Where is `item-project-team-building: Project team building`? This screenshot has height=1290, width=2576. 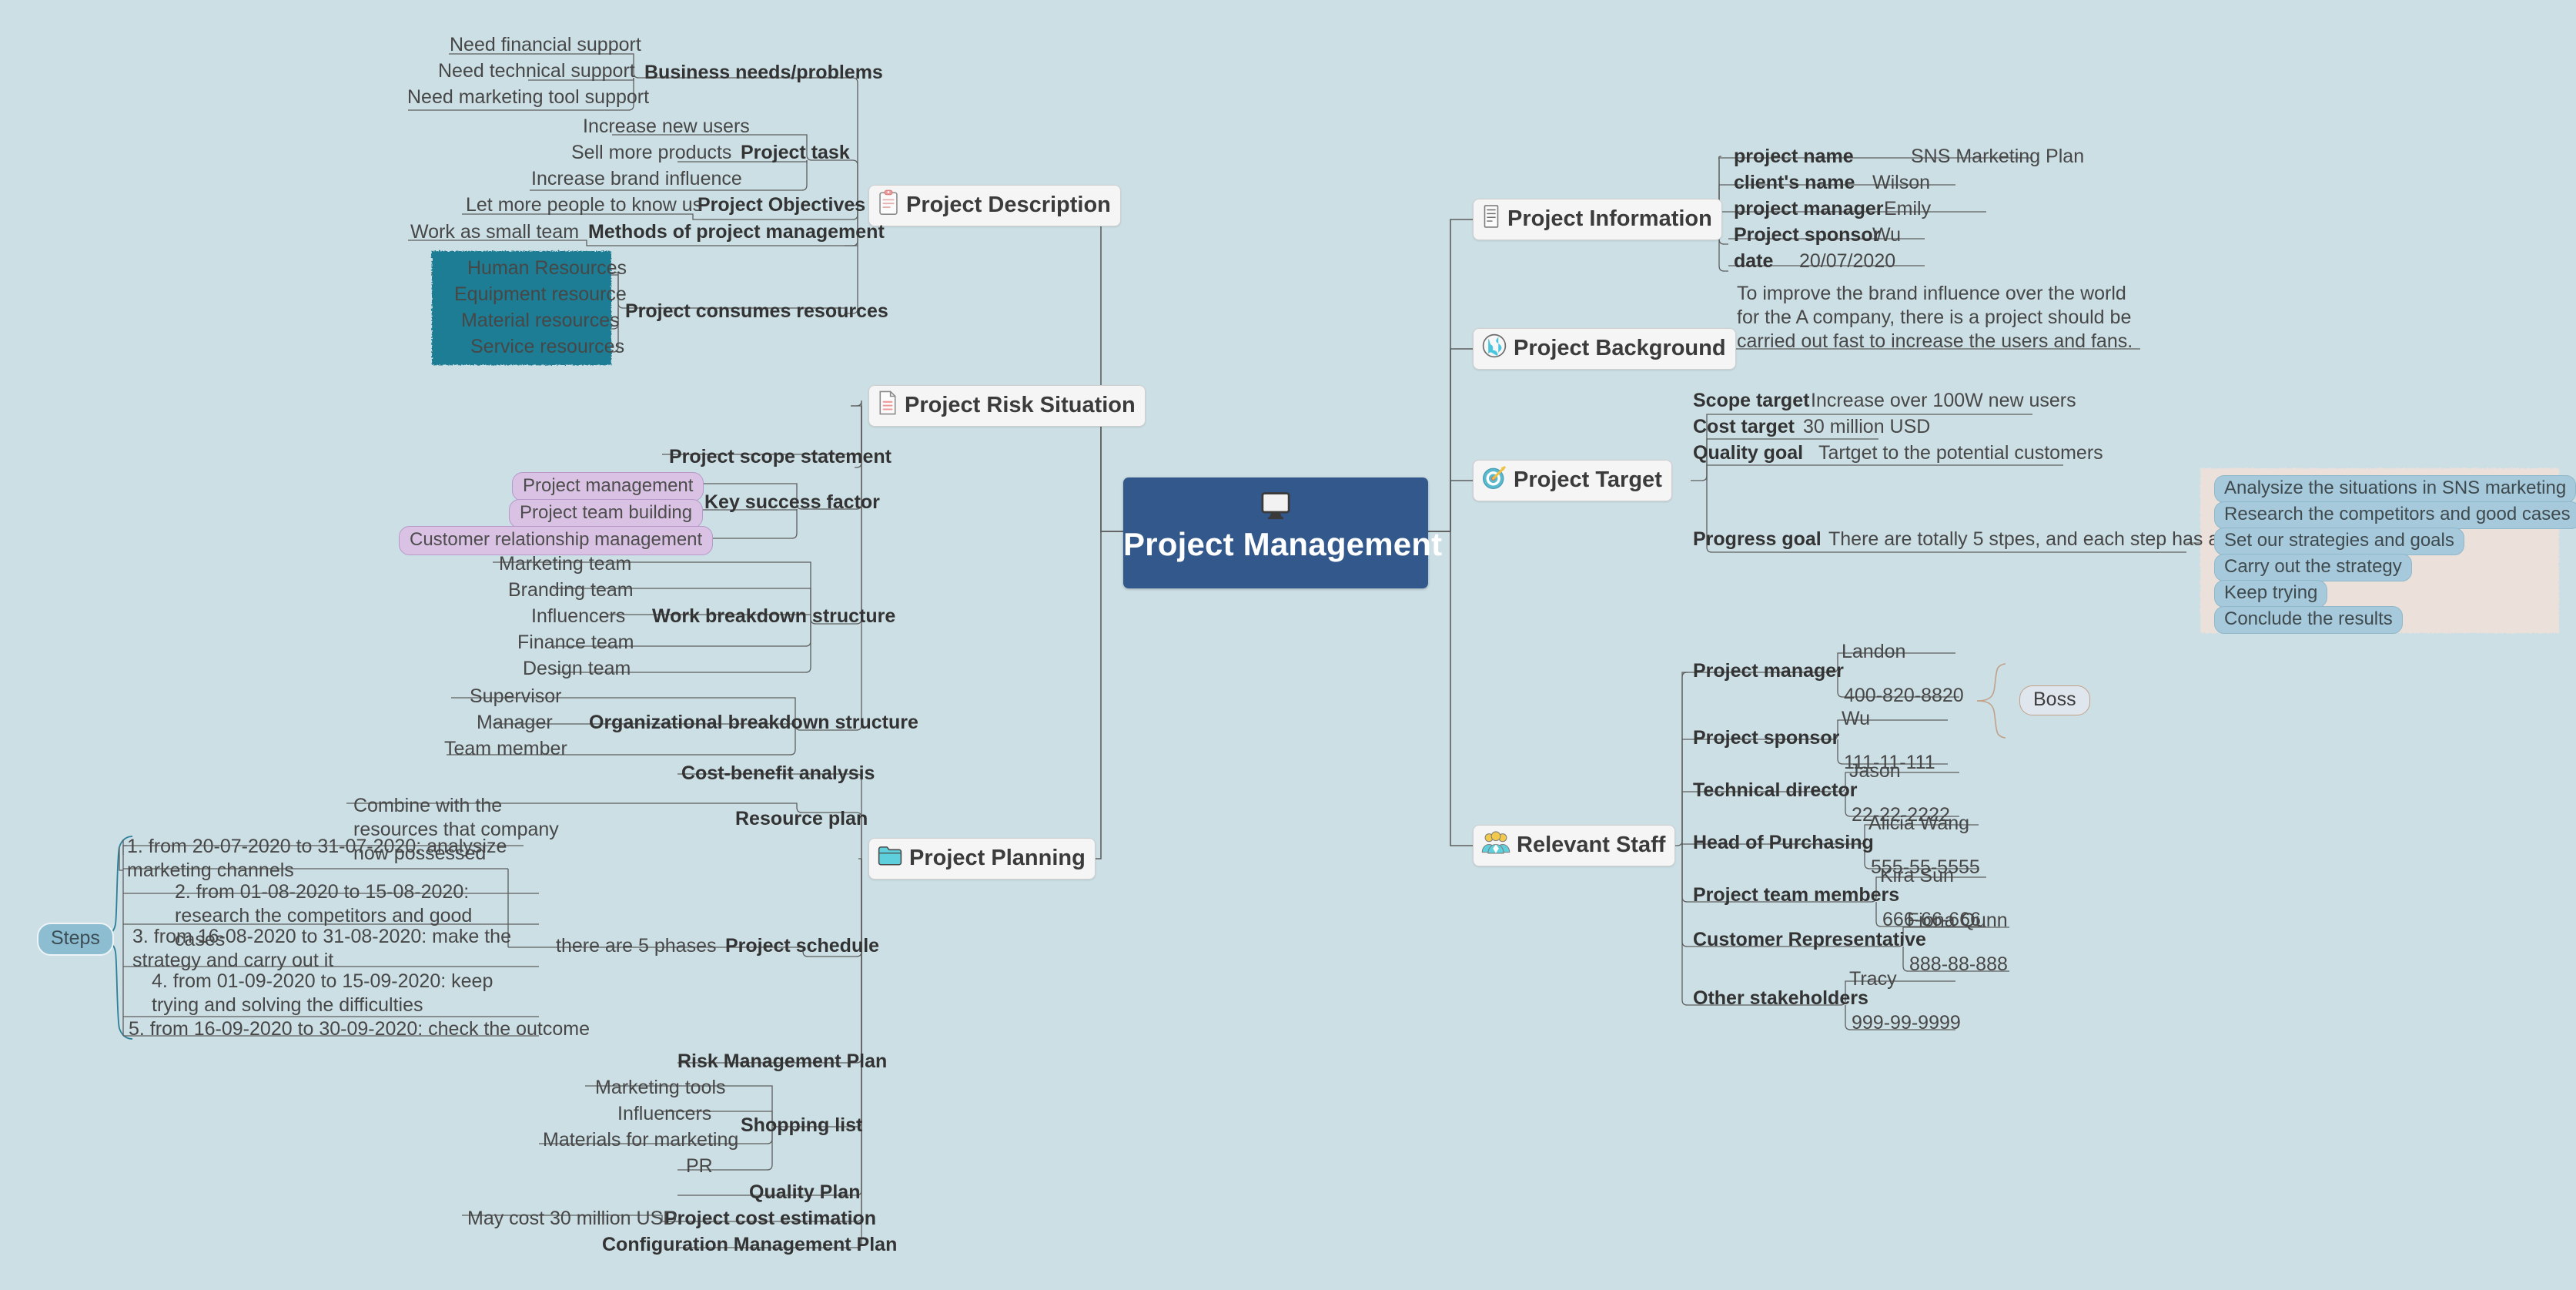 item-project-team-building: Project team building is located at coordinates (606, 513).